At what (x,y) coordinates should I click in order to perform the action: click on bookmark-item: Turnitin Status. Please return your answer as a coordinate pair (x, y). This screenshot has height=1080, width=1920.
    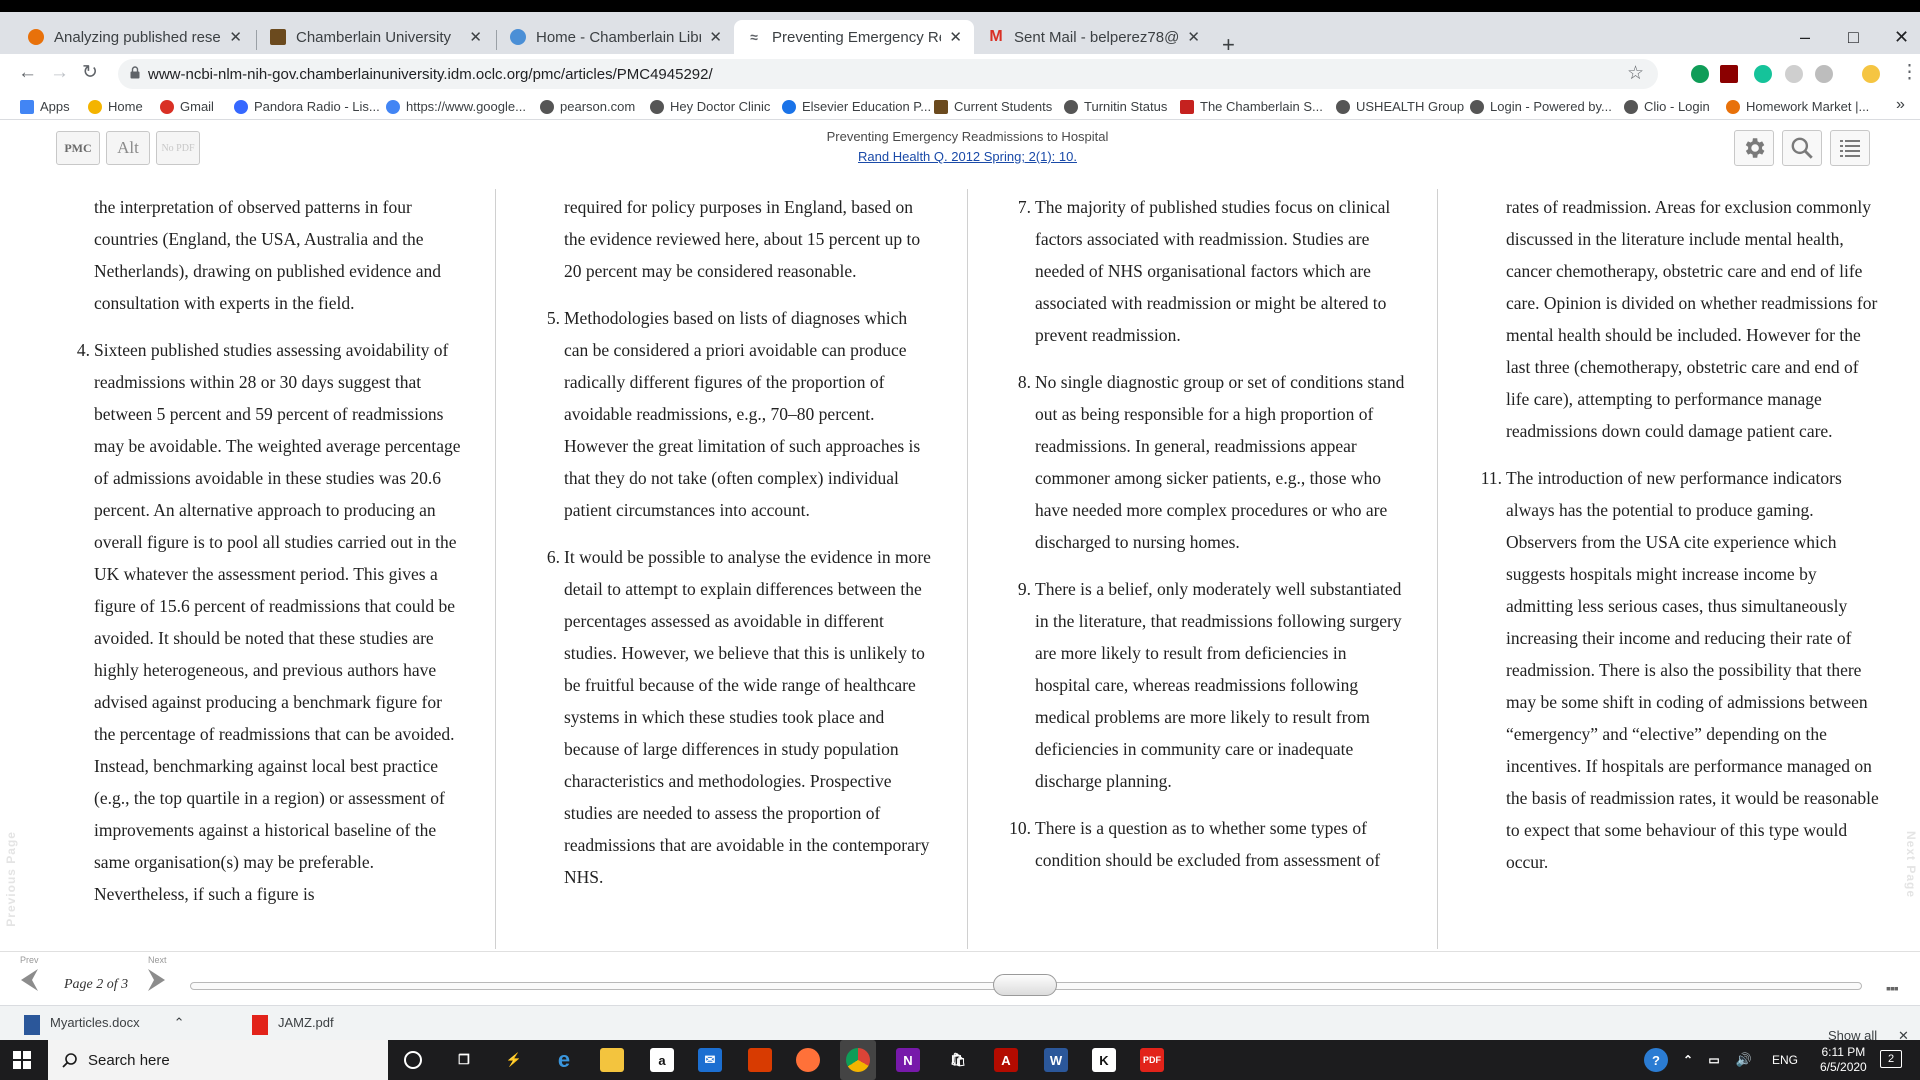
    Looking at the image, I should click on (1115, 106).